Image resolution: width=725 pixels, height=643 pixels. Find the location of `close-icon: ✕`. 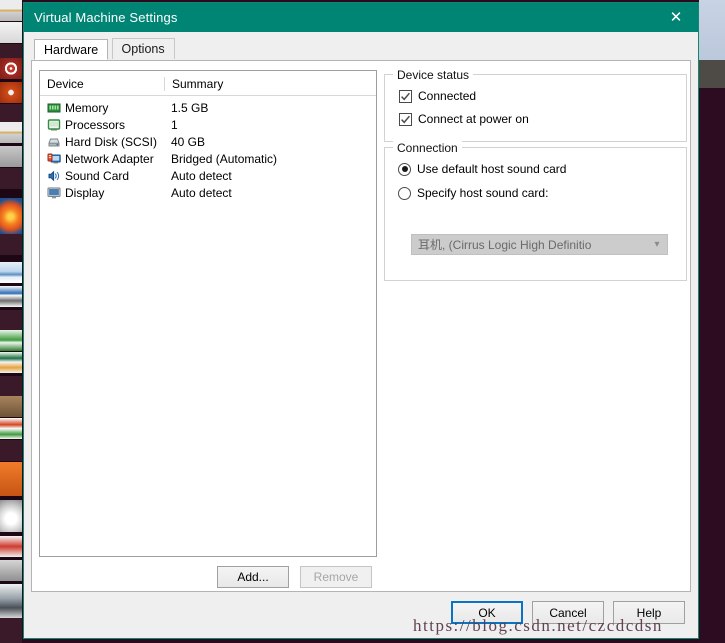

close-icon: ✕ is located at coordinates (676, 17).